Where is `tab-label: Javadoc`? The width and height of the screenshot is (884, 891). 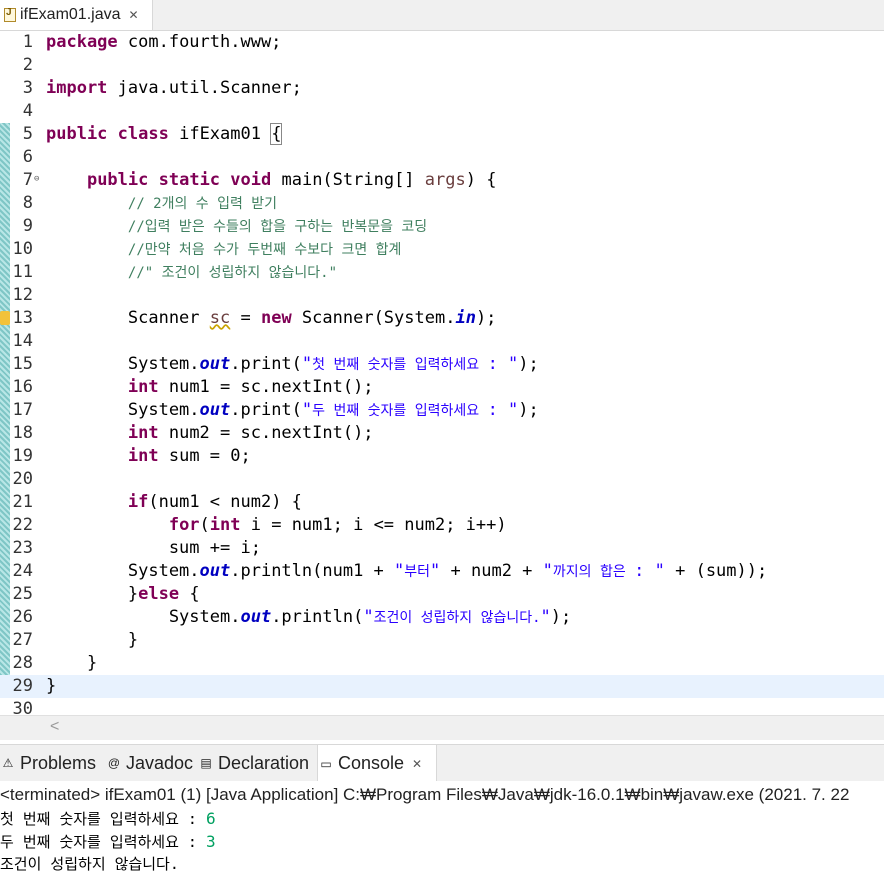
tab-label: Javadoc is located at coordinates (160, 762).